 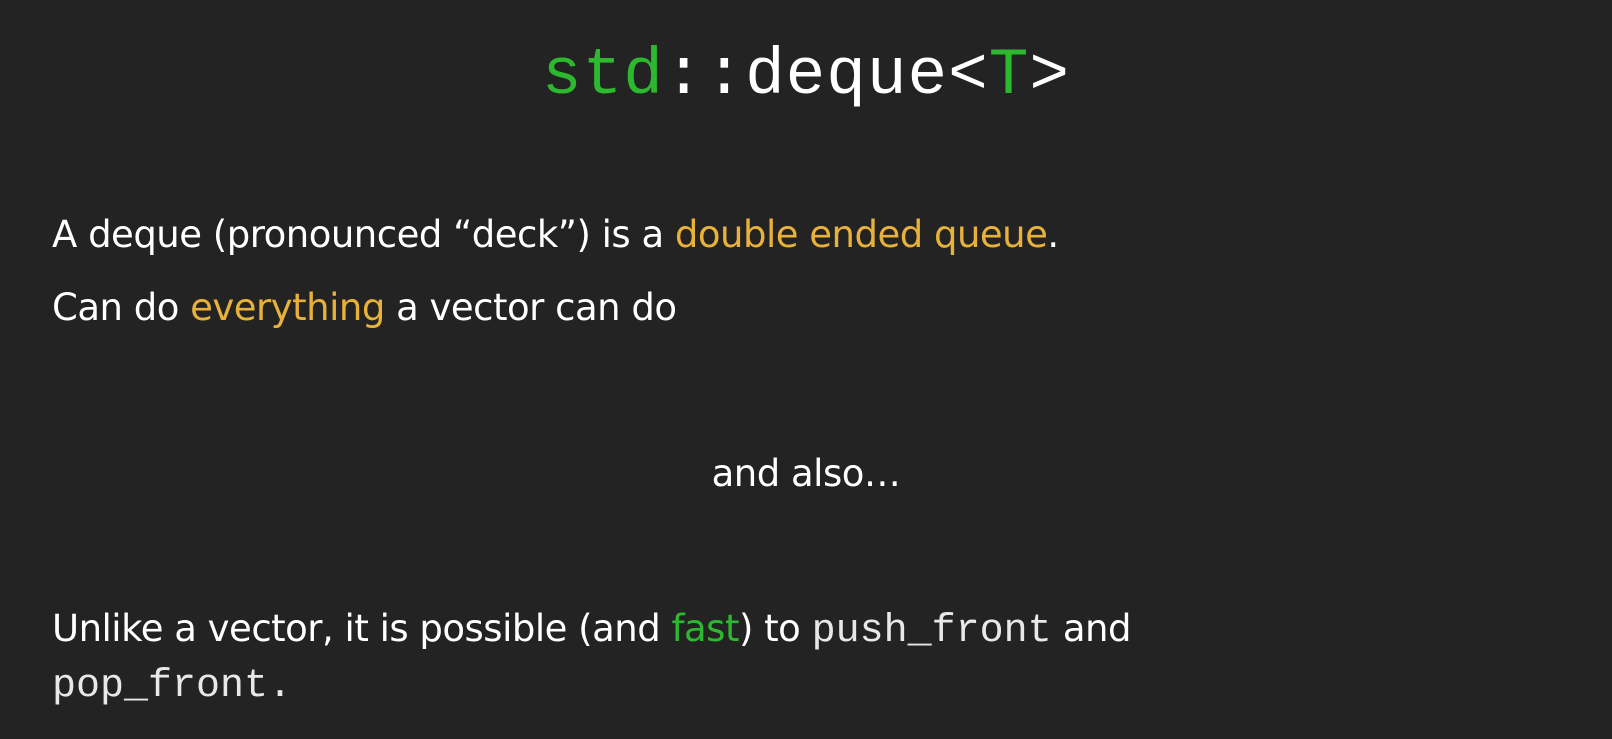 I want to click on unlike-text-middle: ) to, so click(x=775, y=628).